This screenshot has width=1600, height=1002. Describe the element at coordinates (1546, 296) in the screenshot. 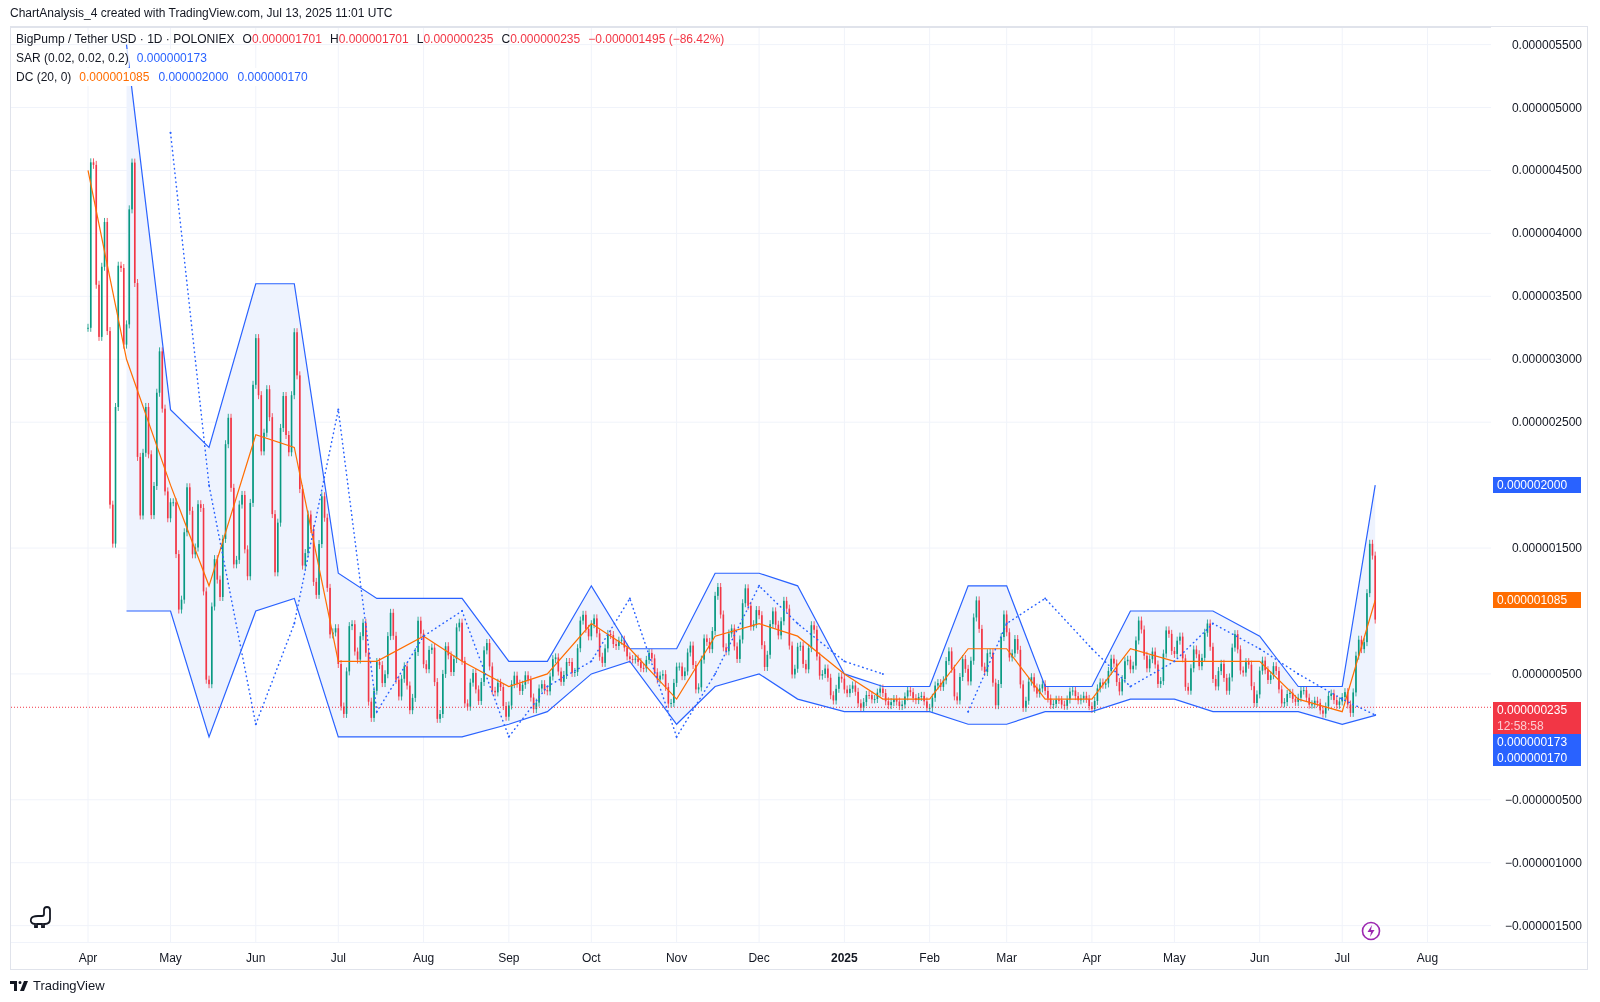

I see `price-scale-label: 0.000003500` at that location.